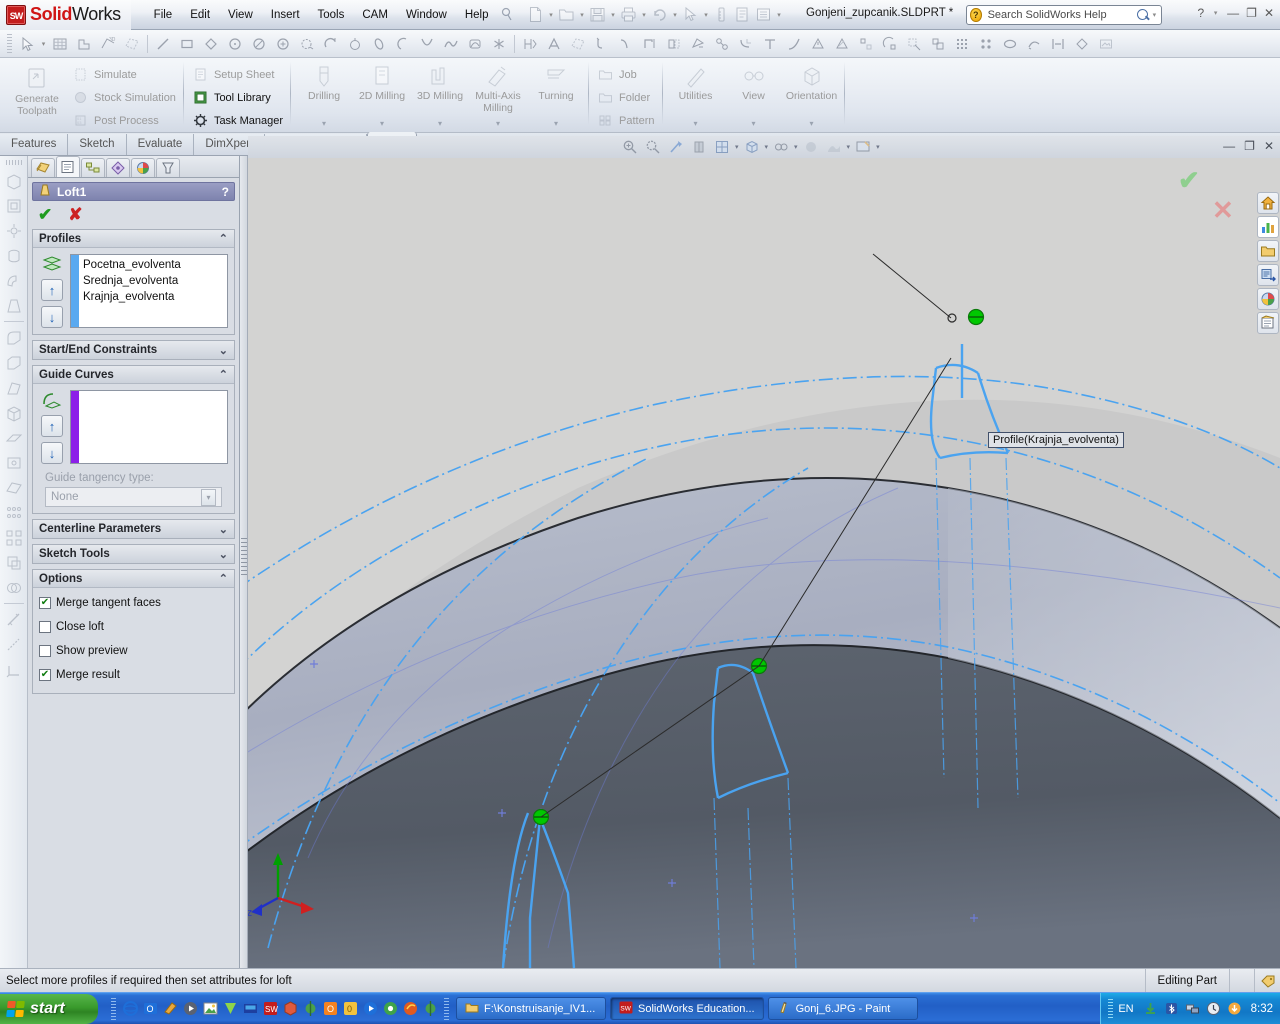 This screenshot has height=1024, width=1280. I want to click on guide-curves-list, so click(153, 427).